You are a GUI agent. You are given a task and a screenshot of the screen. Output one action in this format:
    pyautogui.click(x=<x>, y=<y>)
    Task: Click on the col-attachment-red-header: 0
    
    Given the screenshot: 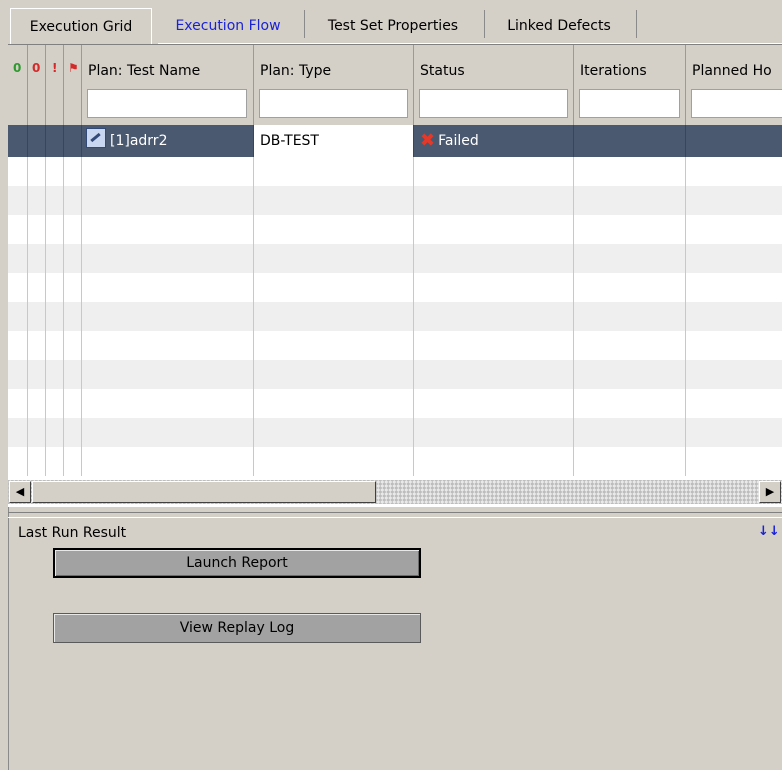 What is the action you would take?
    pyautogui.click(x=37, y=85)
    